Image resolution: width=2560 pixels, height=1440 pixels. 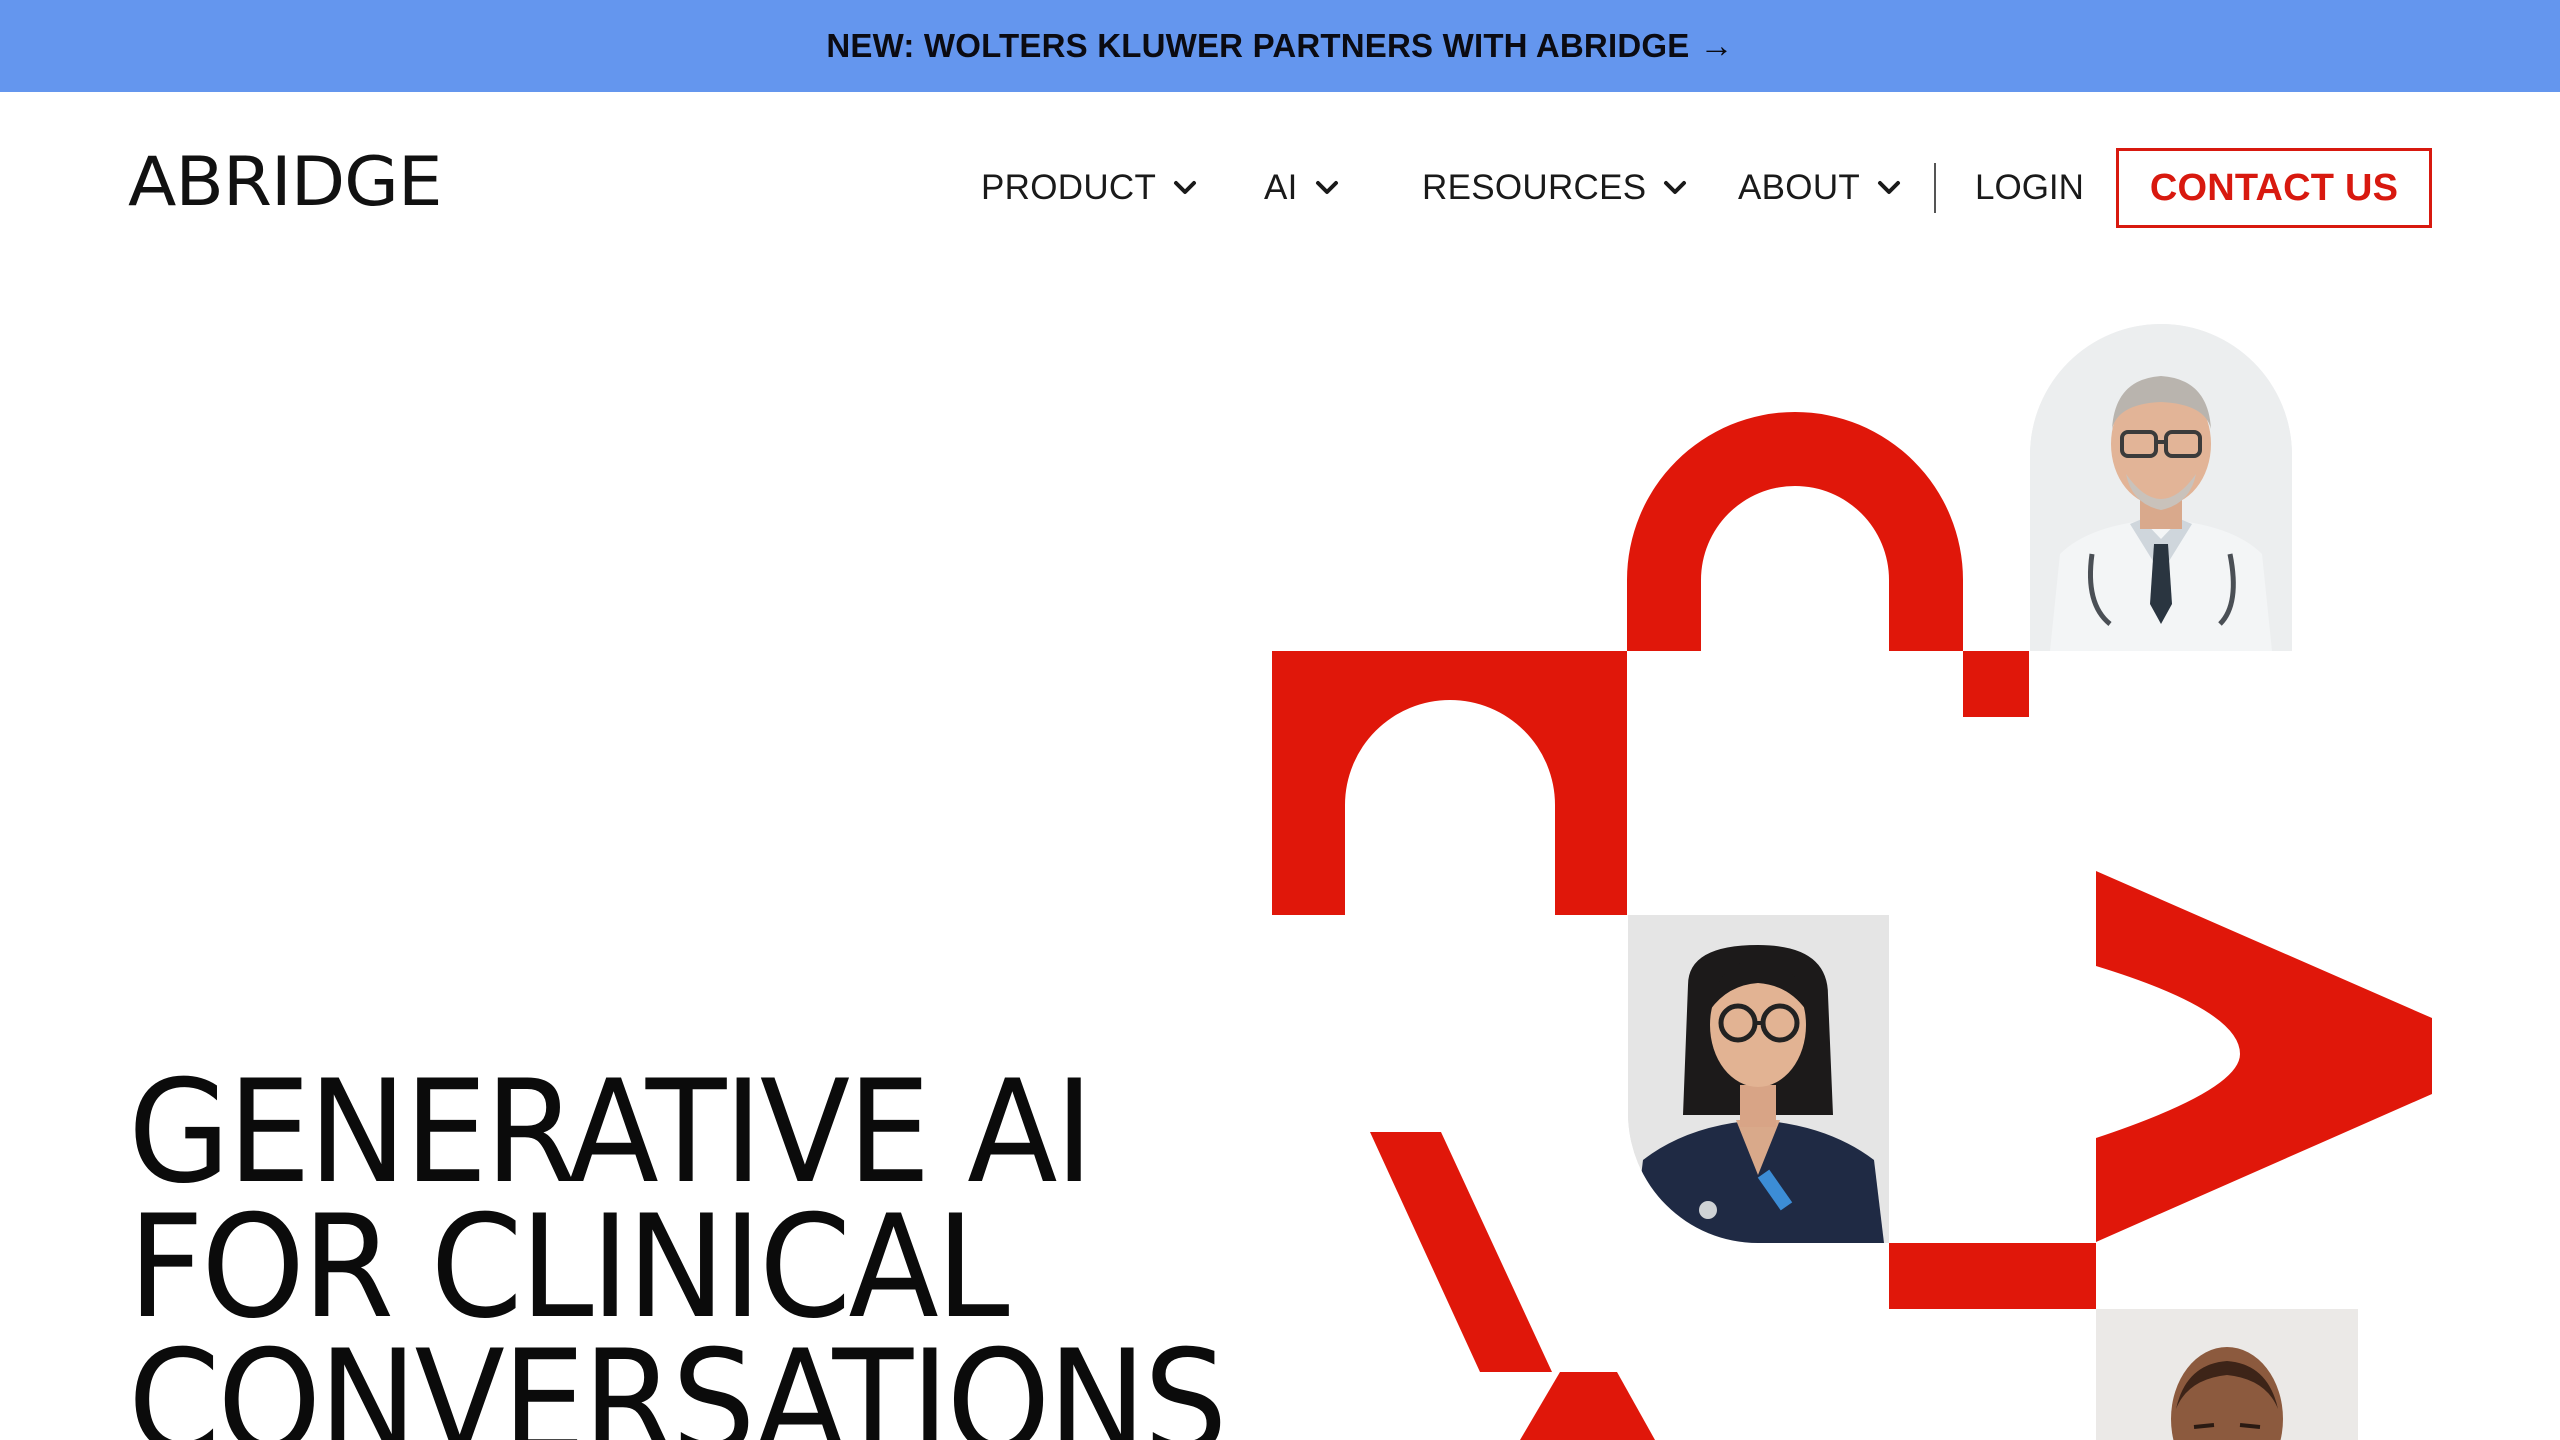 I want to click on triangle-shape, so click(x=1587, y=1406).